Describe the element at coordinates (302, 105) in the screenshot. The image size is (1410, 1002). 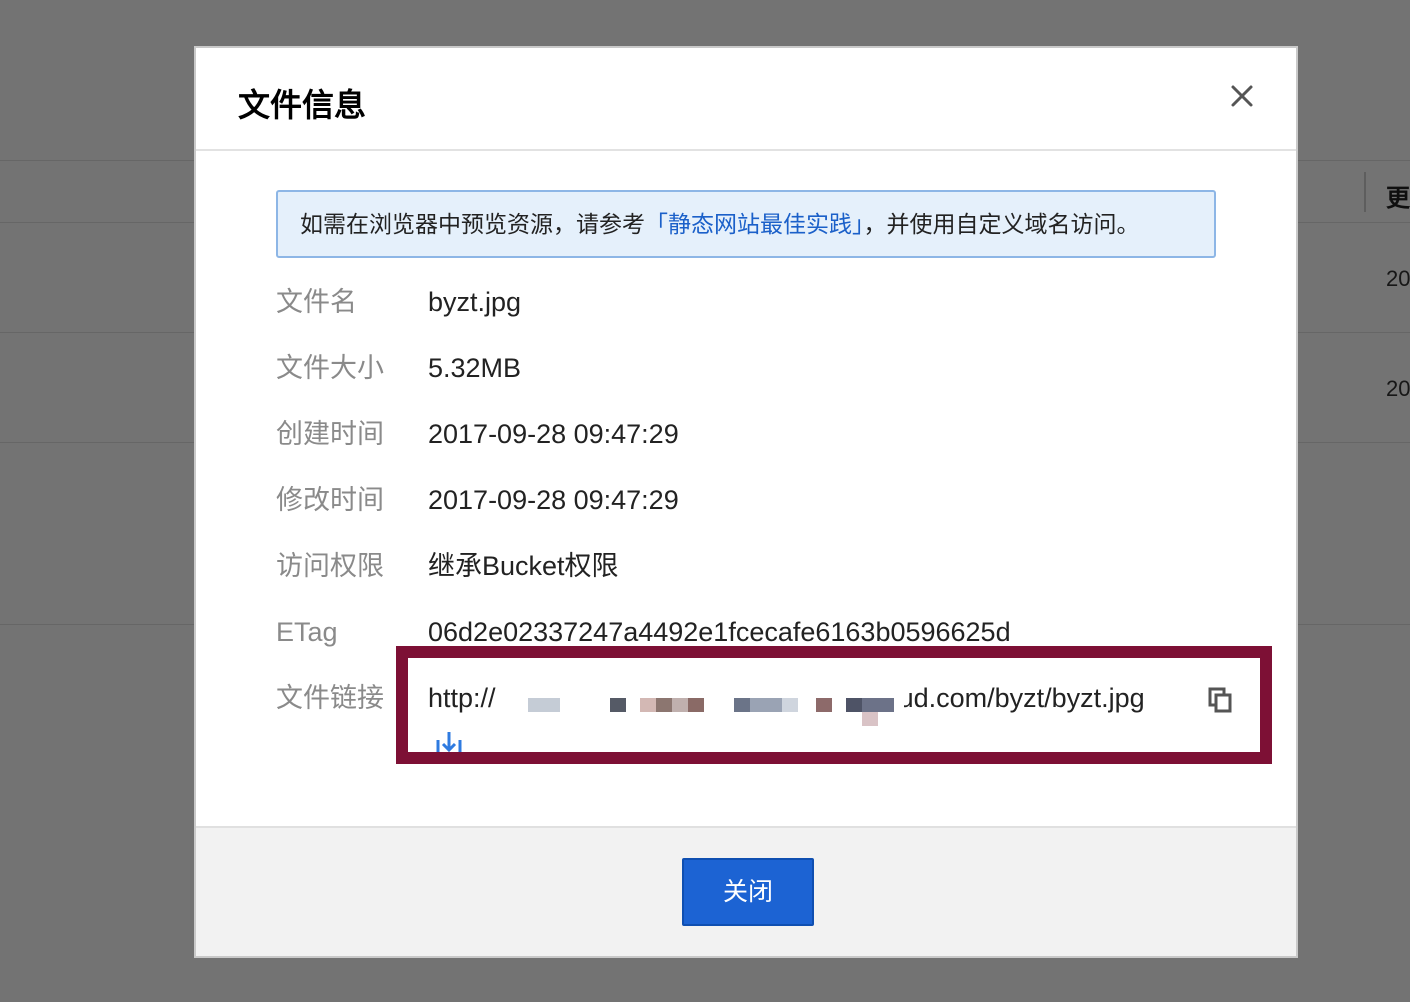
I see `dialog-title: 文件信息` at that location.